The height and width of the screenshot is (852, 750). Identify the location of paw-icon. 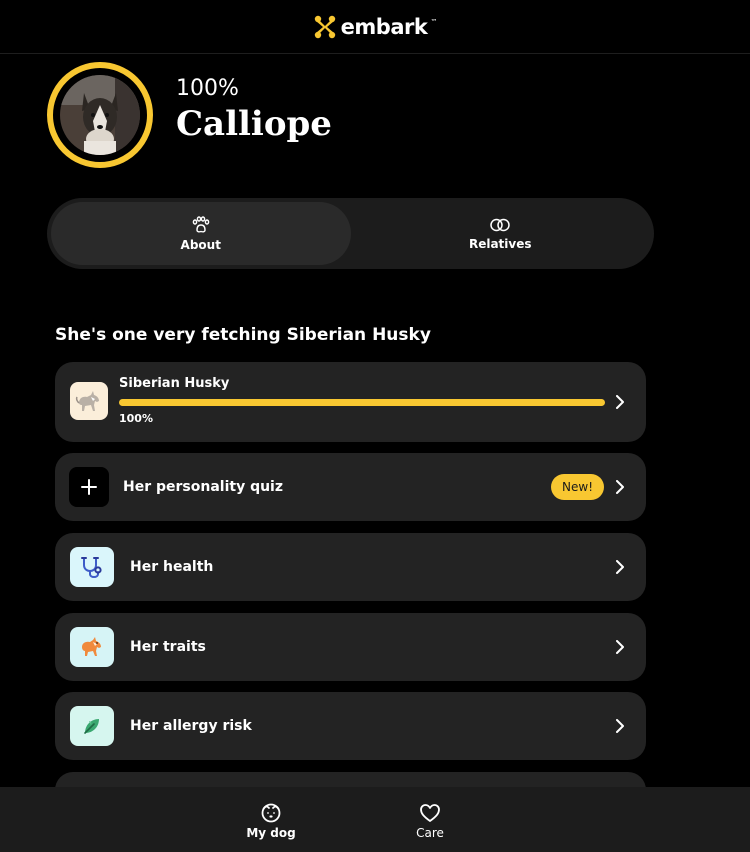
(201, 223).